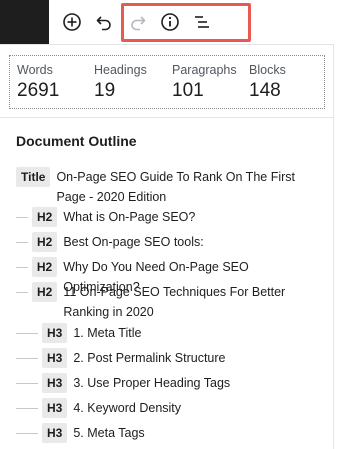  What do you see at coordinates (152, 383) in the screenshot?
I see `outline-item-text: 3. Use Proper Heading Tags` at bounding box center [152, 383].